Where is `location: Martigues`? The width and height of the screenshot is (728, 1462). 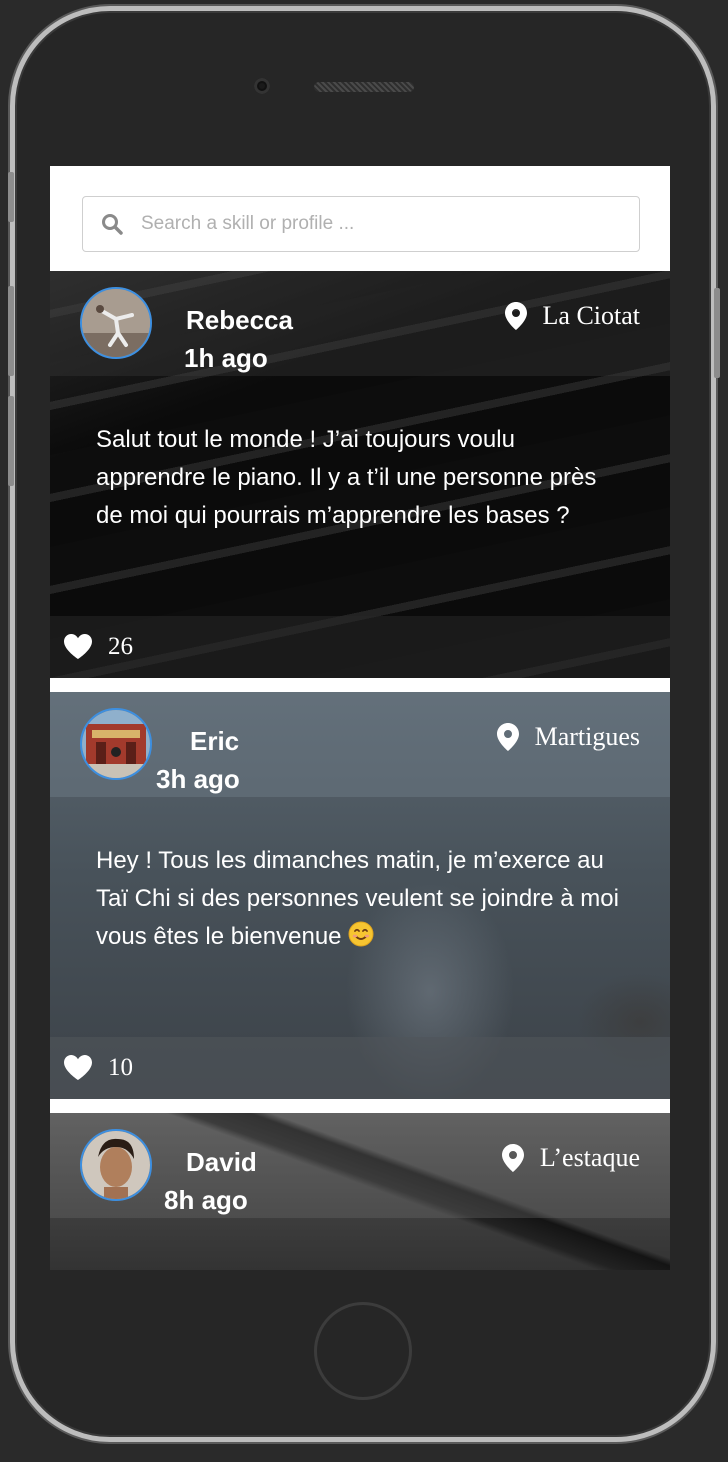
location: Martigues is located at coordinates (568, 737).